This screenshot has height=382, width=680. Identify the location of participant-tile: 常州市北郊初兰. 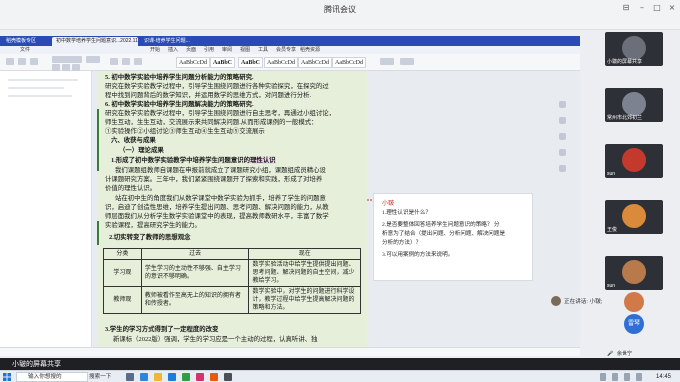
(634, 105).